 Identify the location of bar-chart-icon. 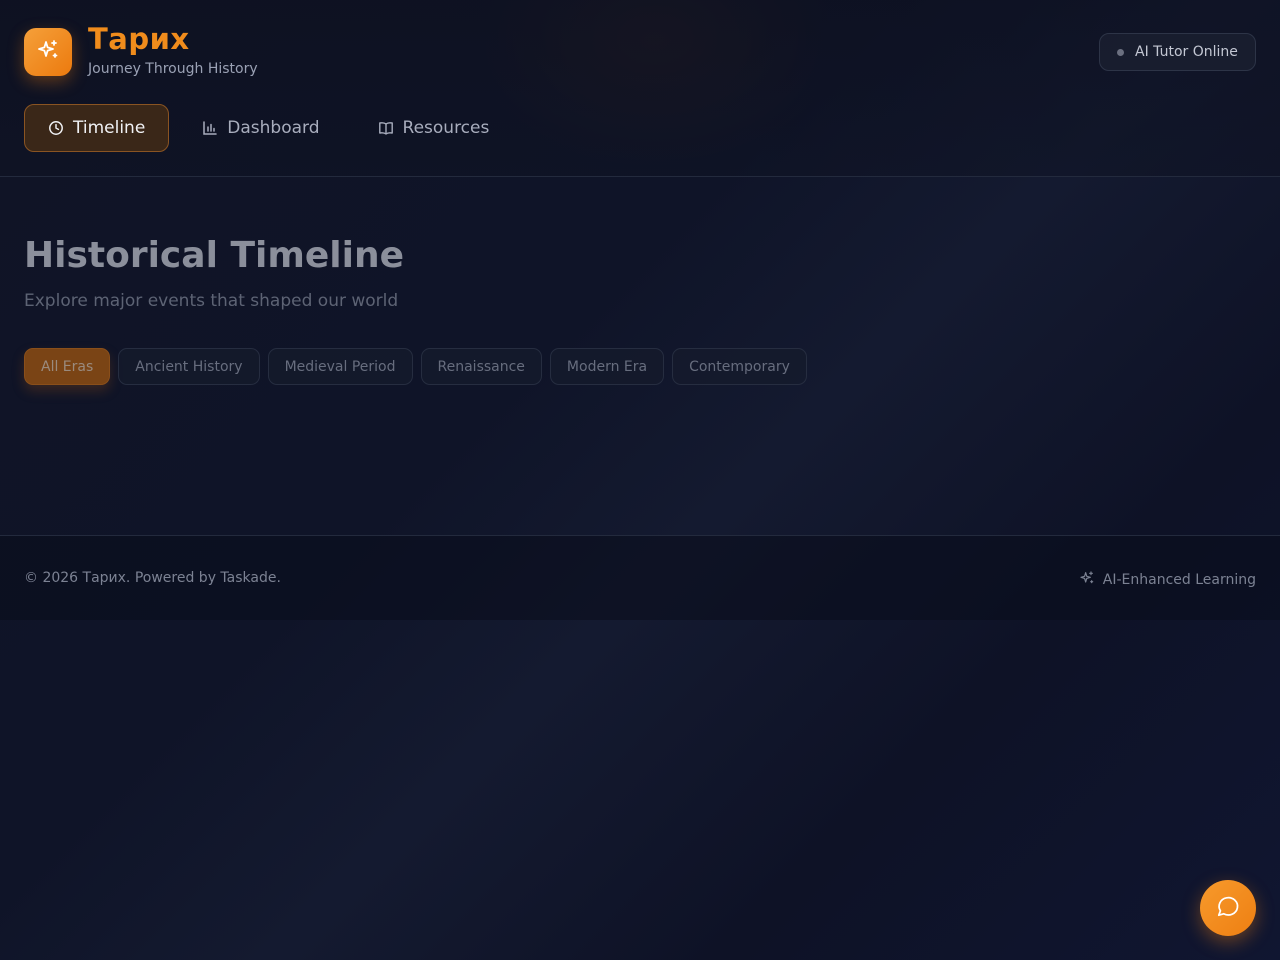
(210, 128).